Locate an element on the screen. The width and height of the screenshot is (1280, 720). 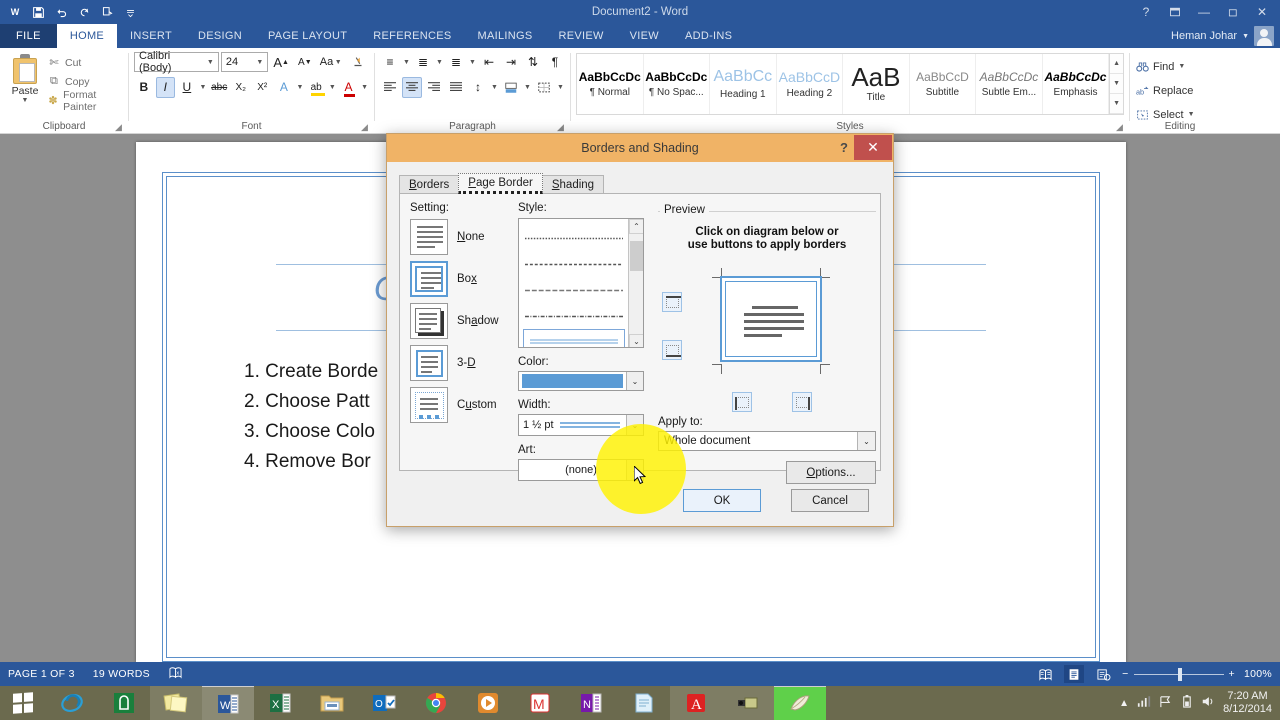
copy-button: ⧉ Copy is located at coordinates (85, 81).